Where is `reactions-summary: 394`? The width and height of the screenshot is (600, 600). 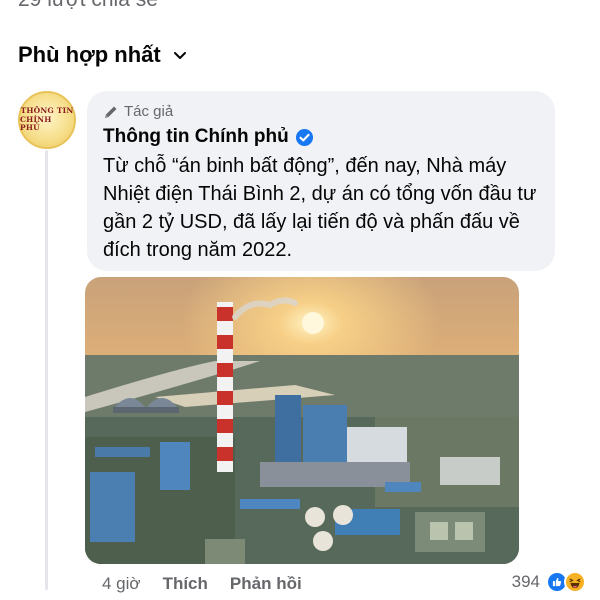
reactions-summary: 394 is located at coordinates (549, 582).